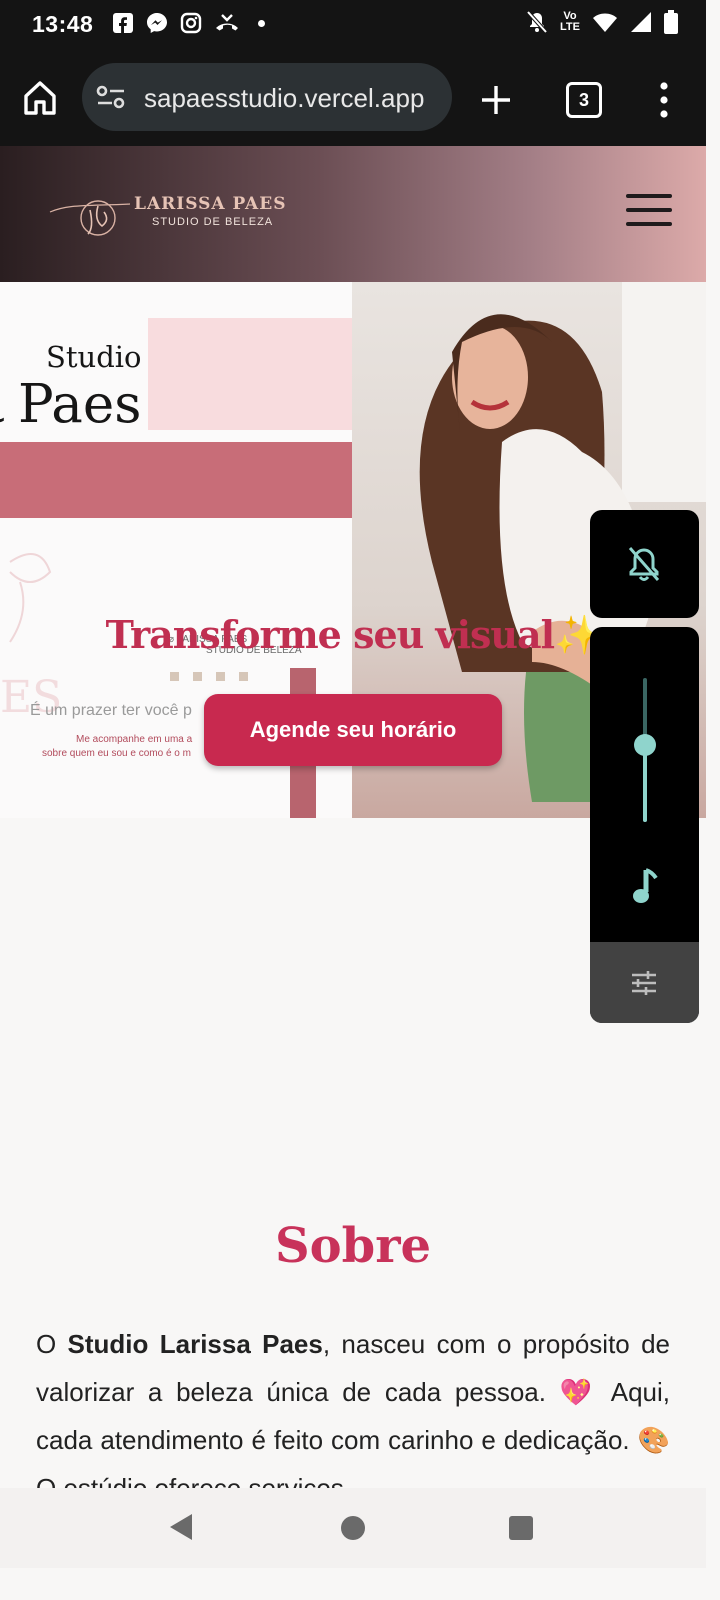 The width and height of the screenshot is (720, 1600). What do you see at coordinates (90, 218) in the screenshot?
I see `logo-monogram-icon` at bounding box center [90, 218].